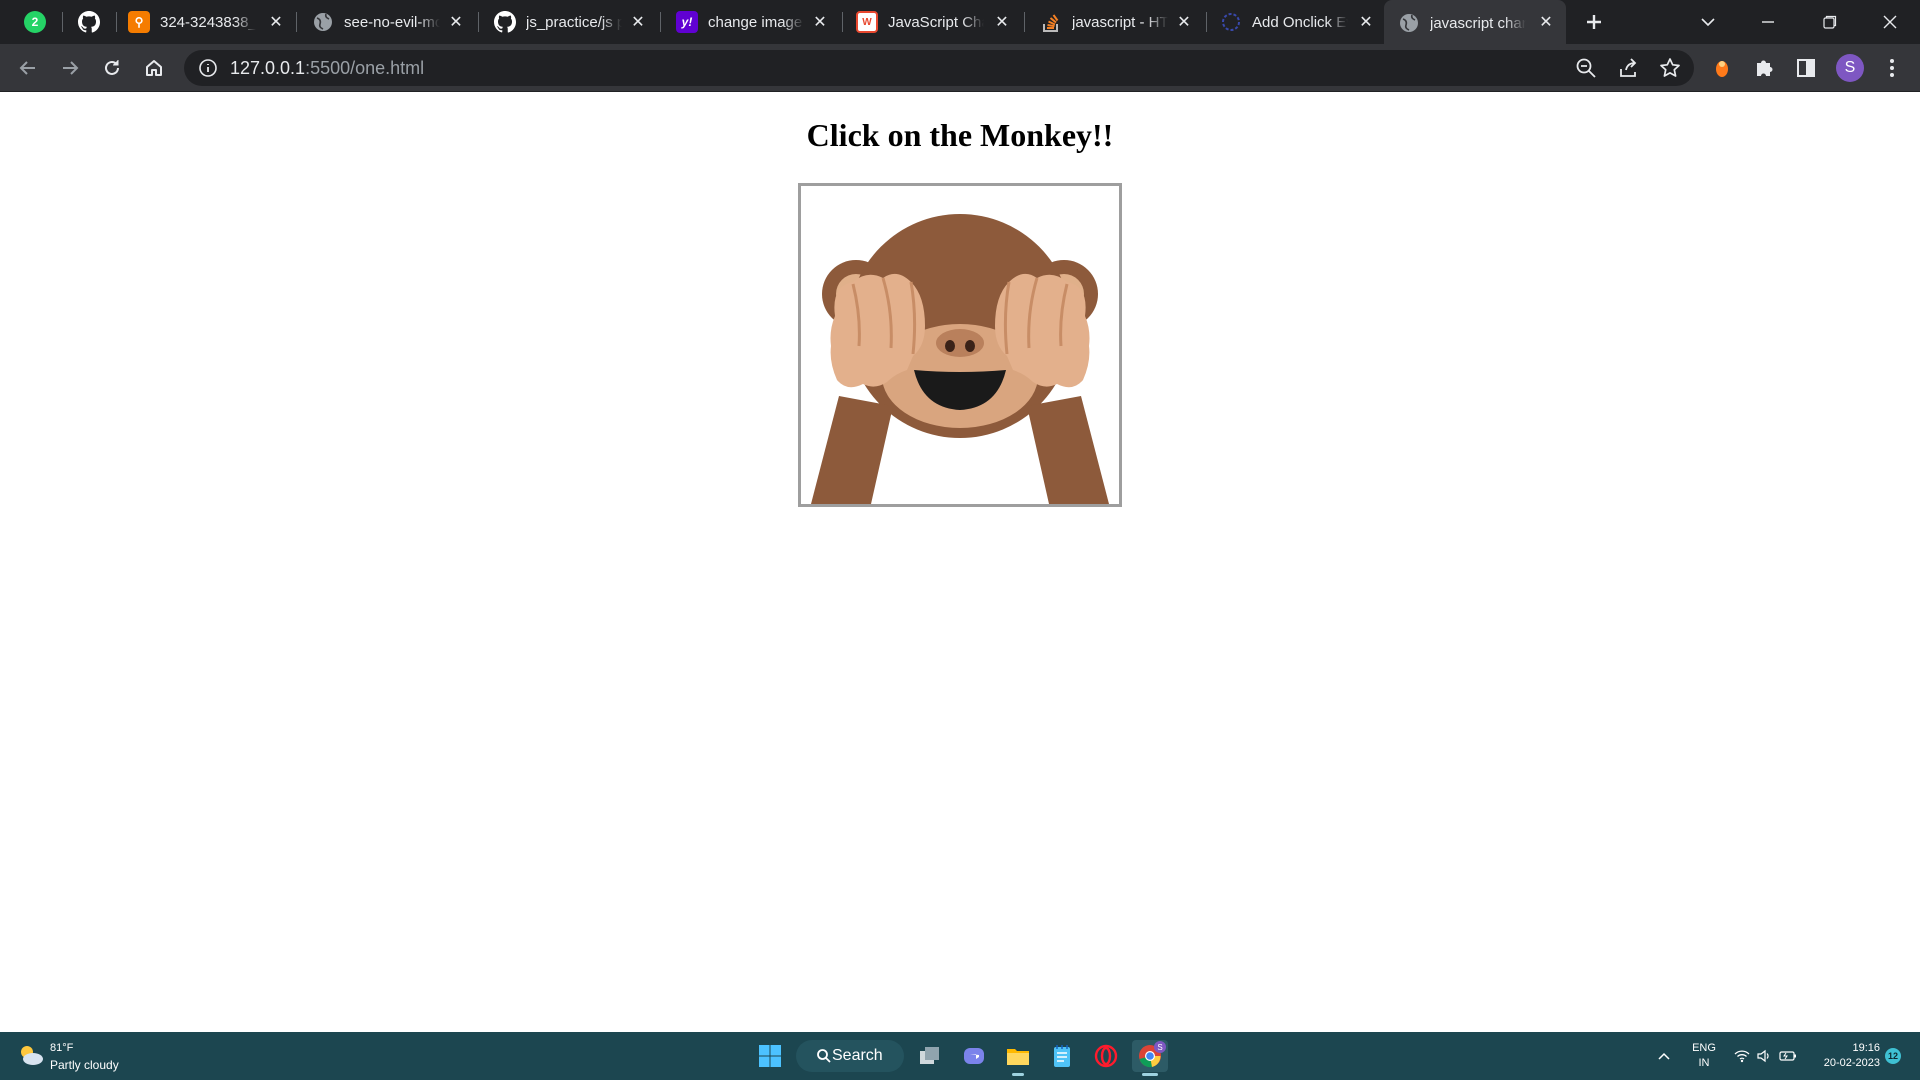  Describe the element at coordinates (208, 68) in the screenshot. I see `info-icon` at that location.